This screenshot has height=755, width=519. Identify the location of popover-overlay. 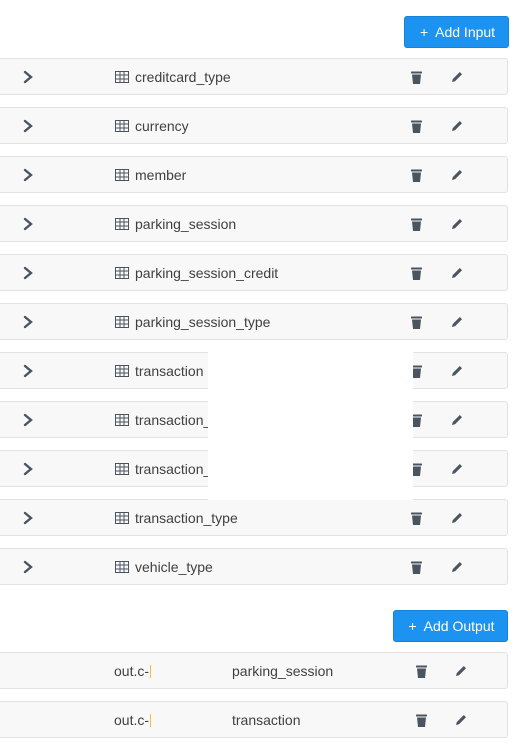
(310, 423).